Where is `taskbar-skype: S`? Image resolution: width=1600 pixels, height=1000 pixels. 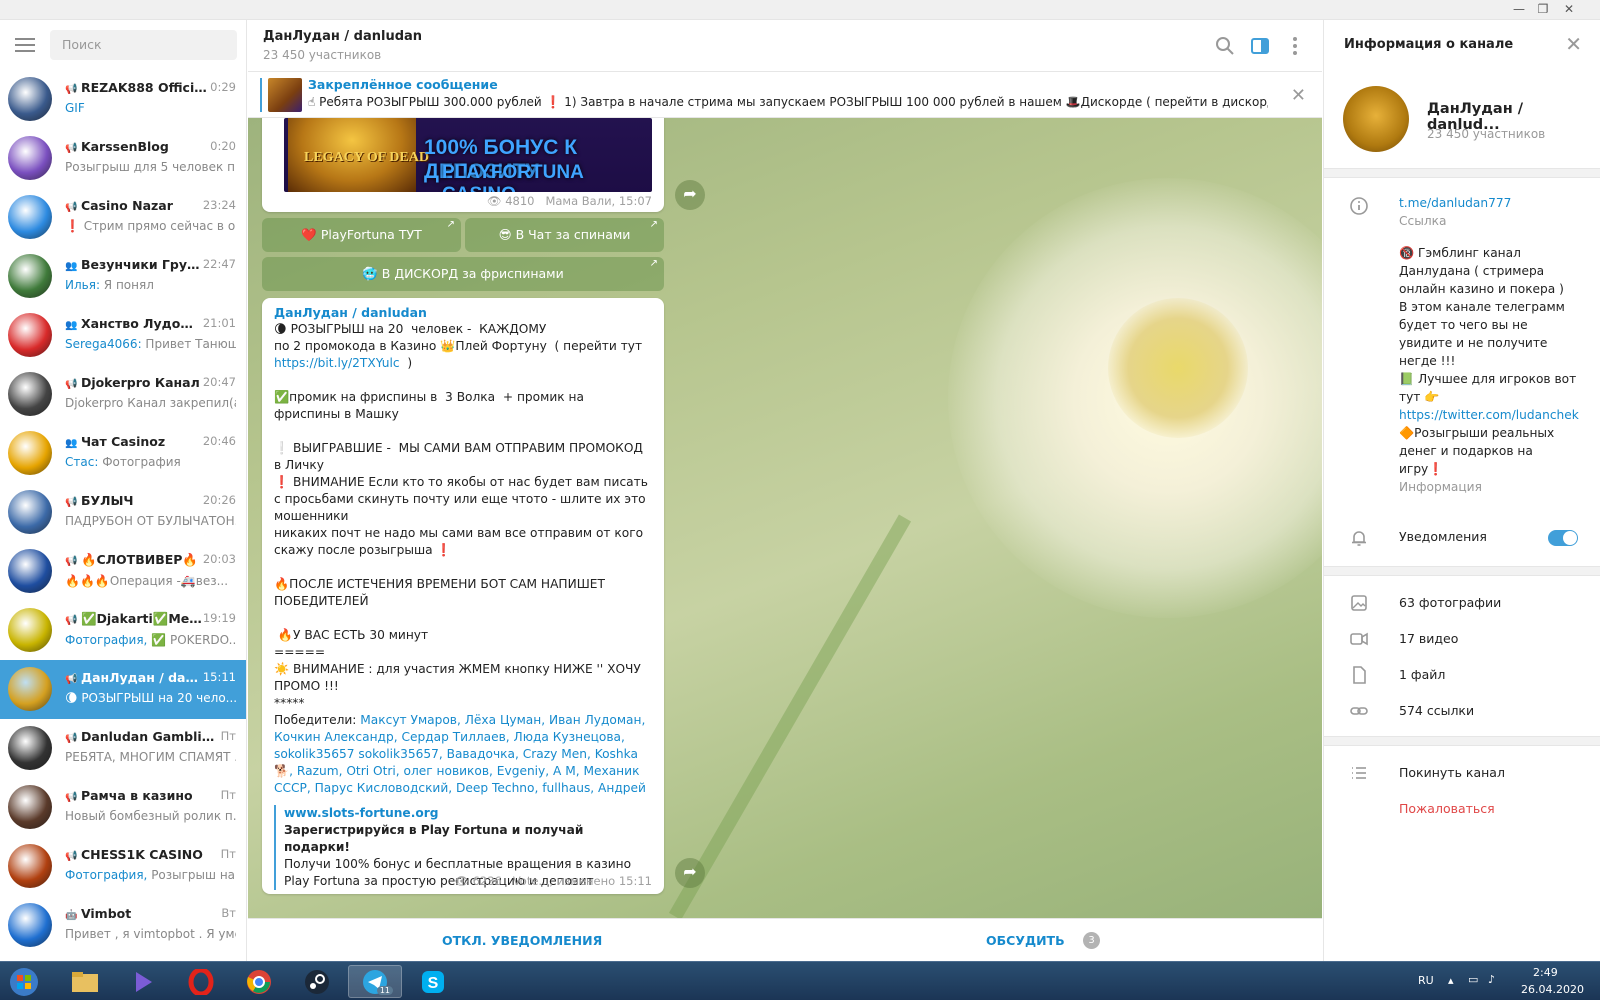
taskbar-skype: S is located at coordinates (433, 981).